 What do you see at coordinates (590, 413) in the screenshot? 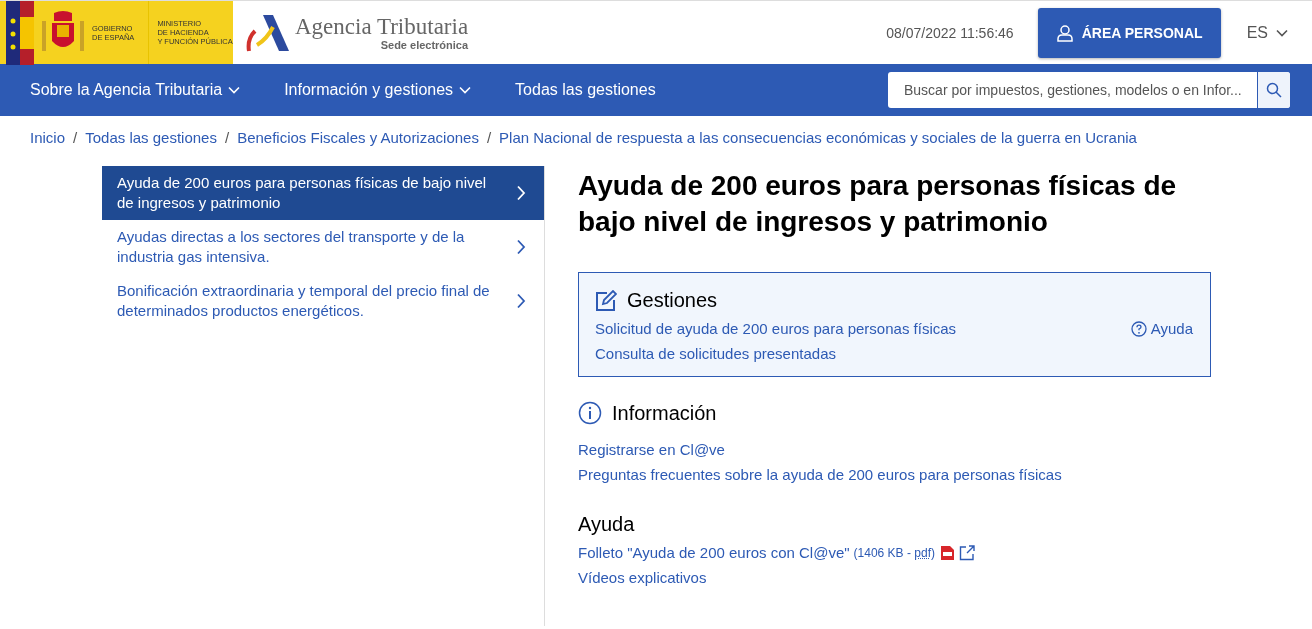
I see `info-icon` at bounding box center [590, 413].